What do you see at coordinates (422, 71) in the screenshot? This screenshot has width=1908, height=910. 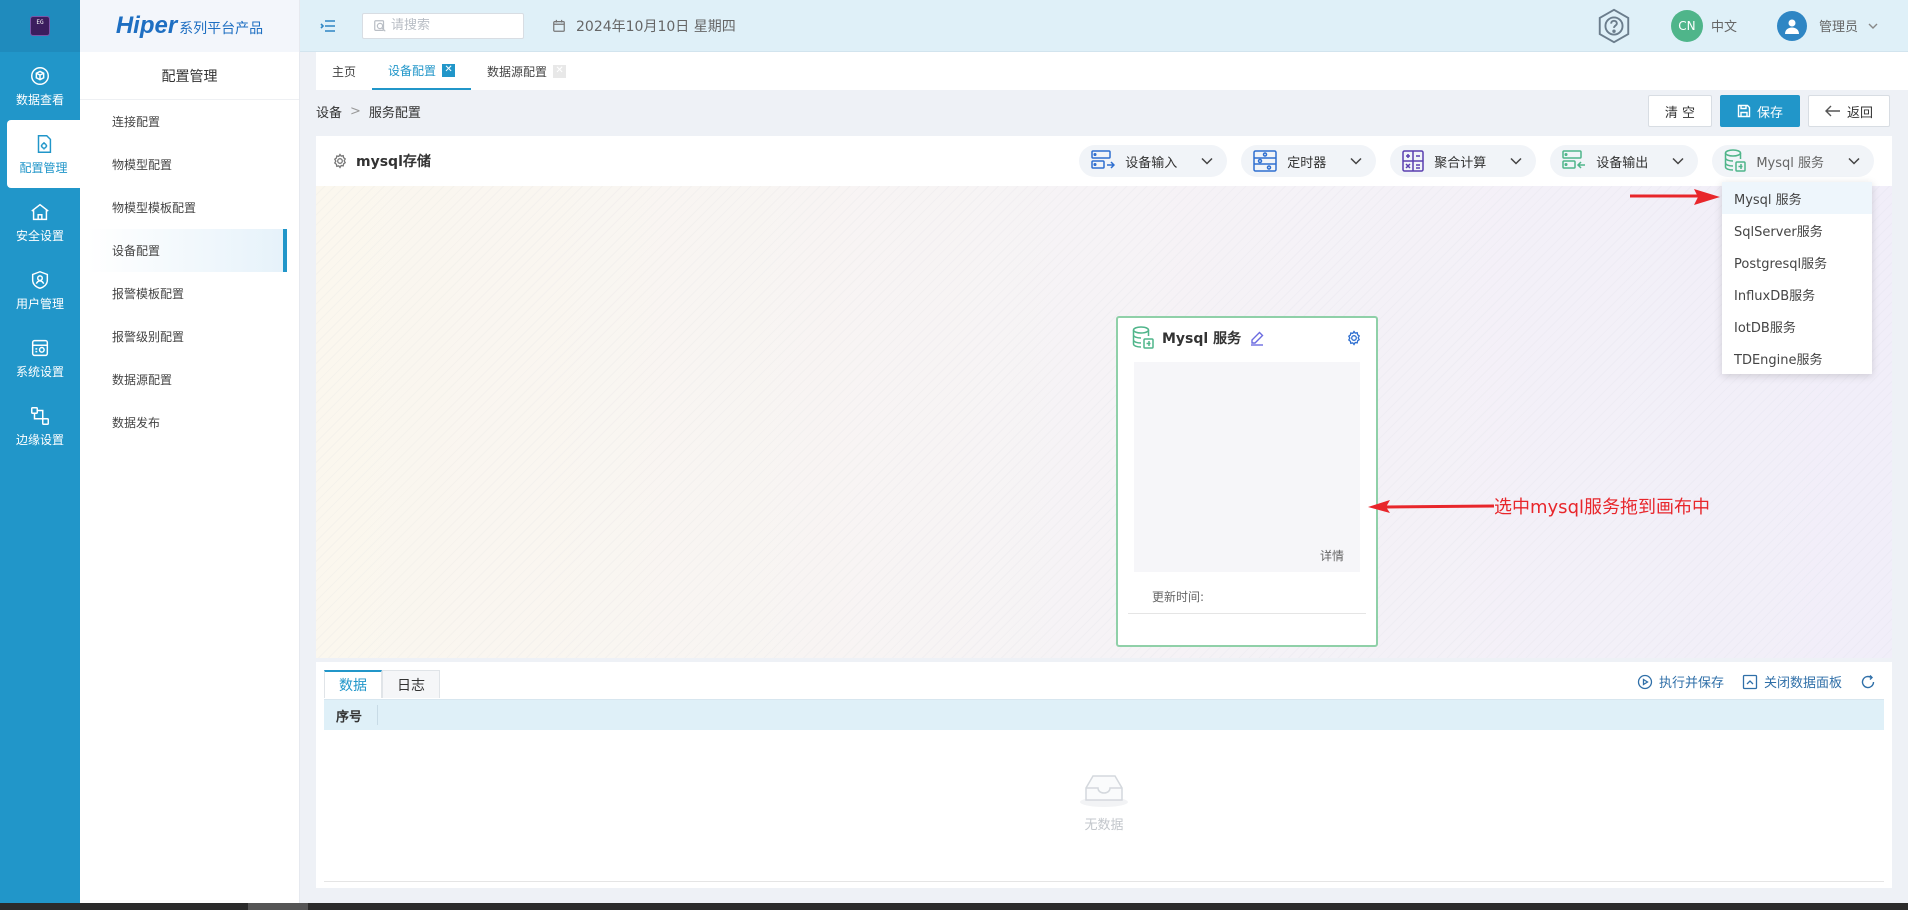 I see `tab-device-config: 设备配置 ✕` at bounding box center [422, 71].